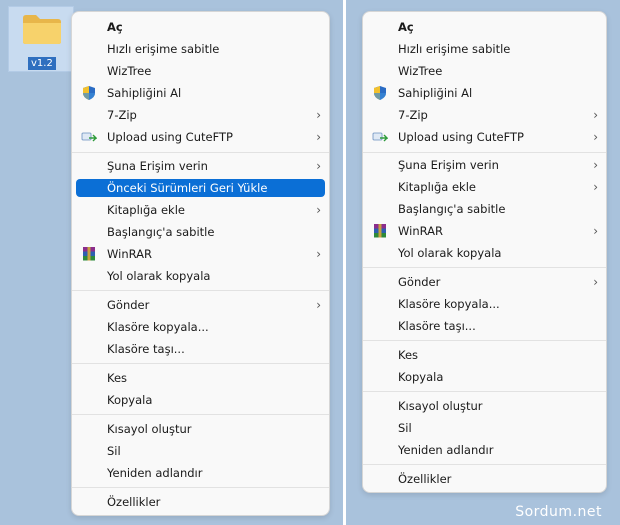 Image resolution: width=620 pixels, height=525 pixels. I want to click on panel-divider, so click(344, 262).